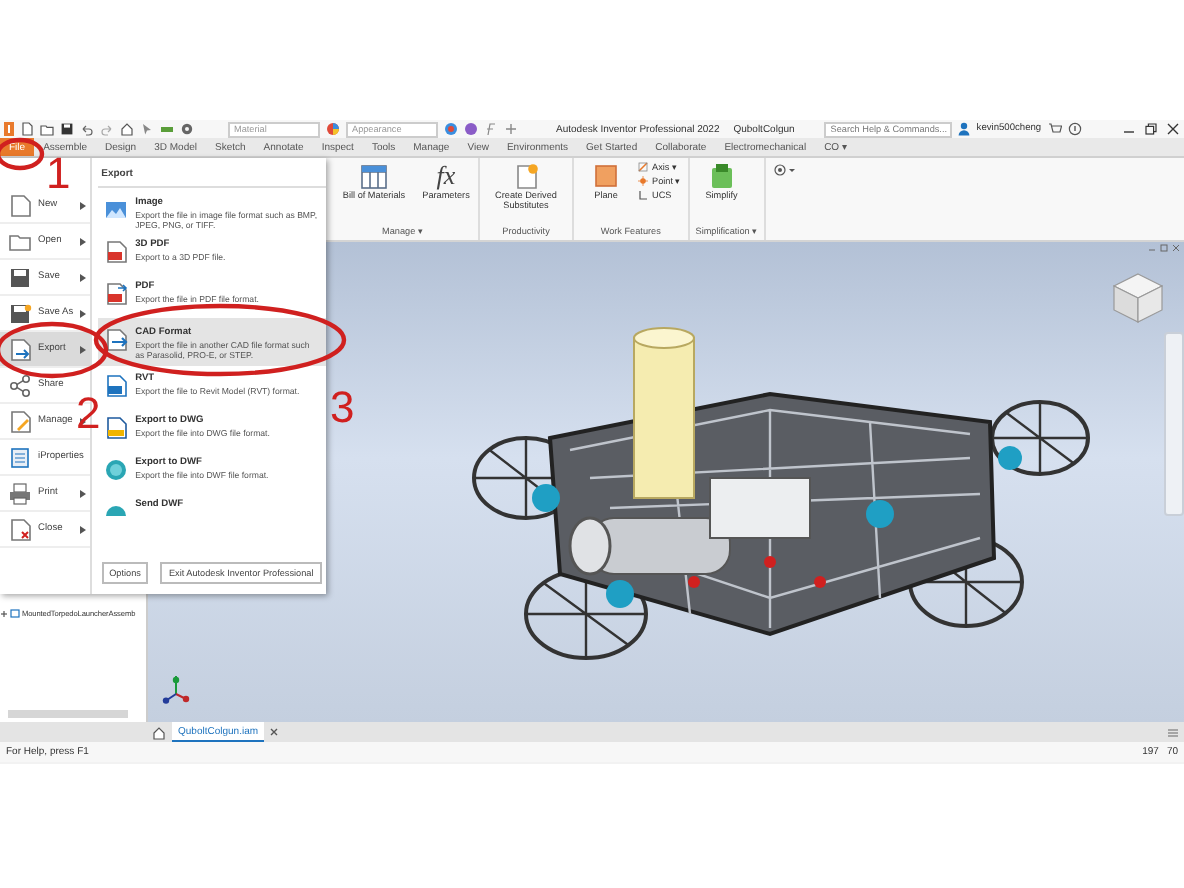 The width and height of the screenshot is (1184, 888). Describe the element at coordinates (115, 210) in the screenshot. I see `picture-icon` at that location.